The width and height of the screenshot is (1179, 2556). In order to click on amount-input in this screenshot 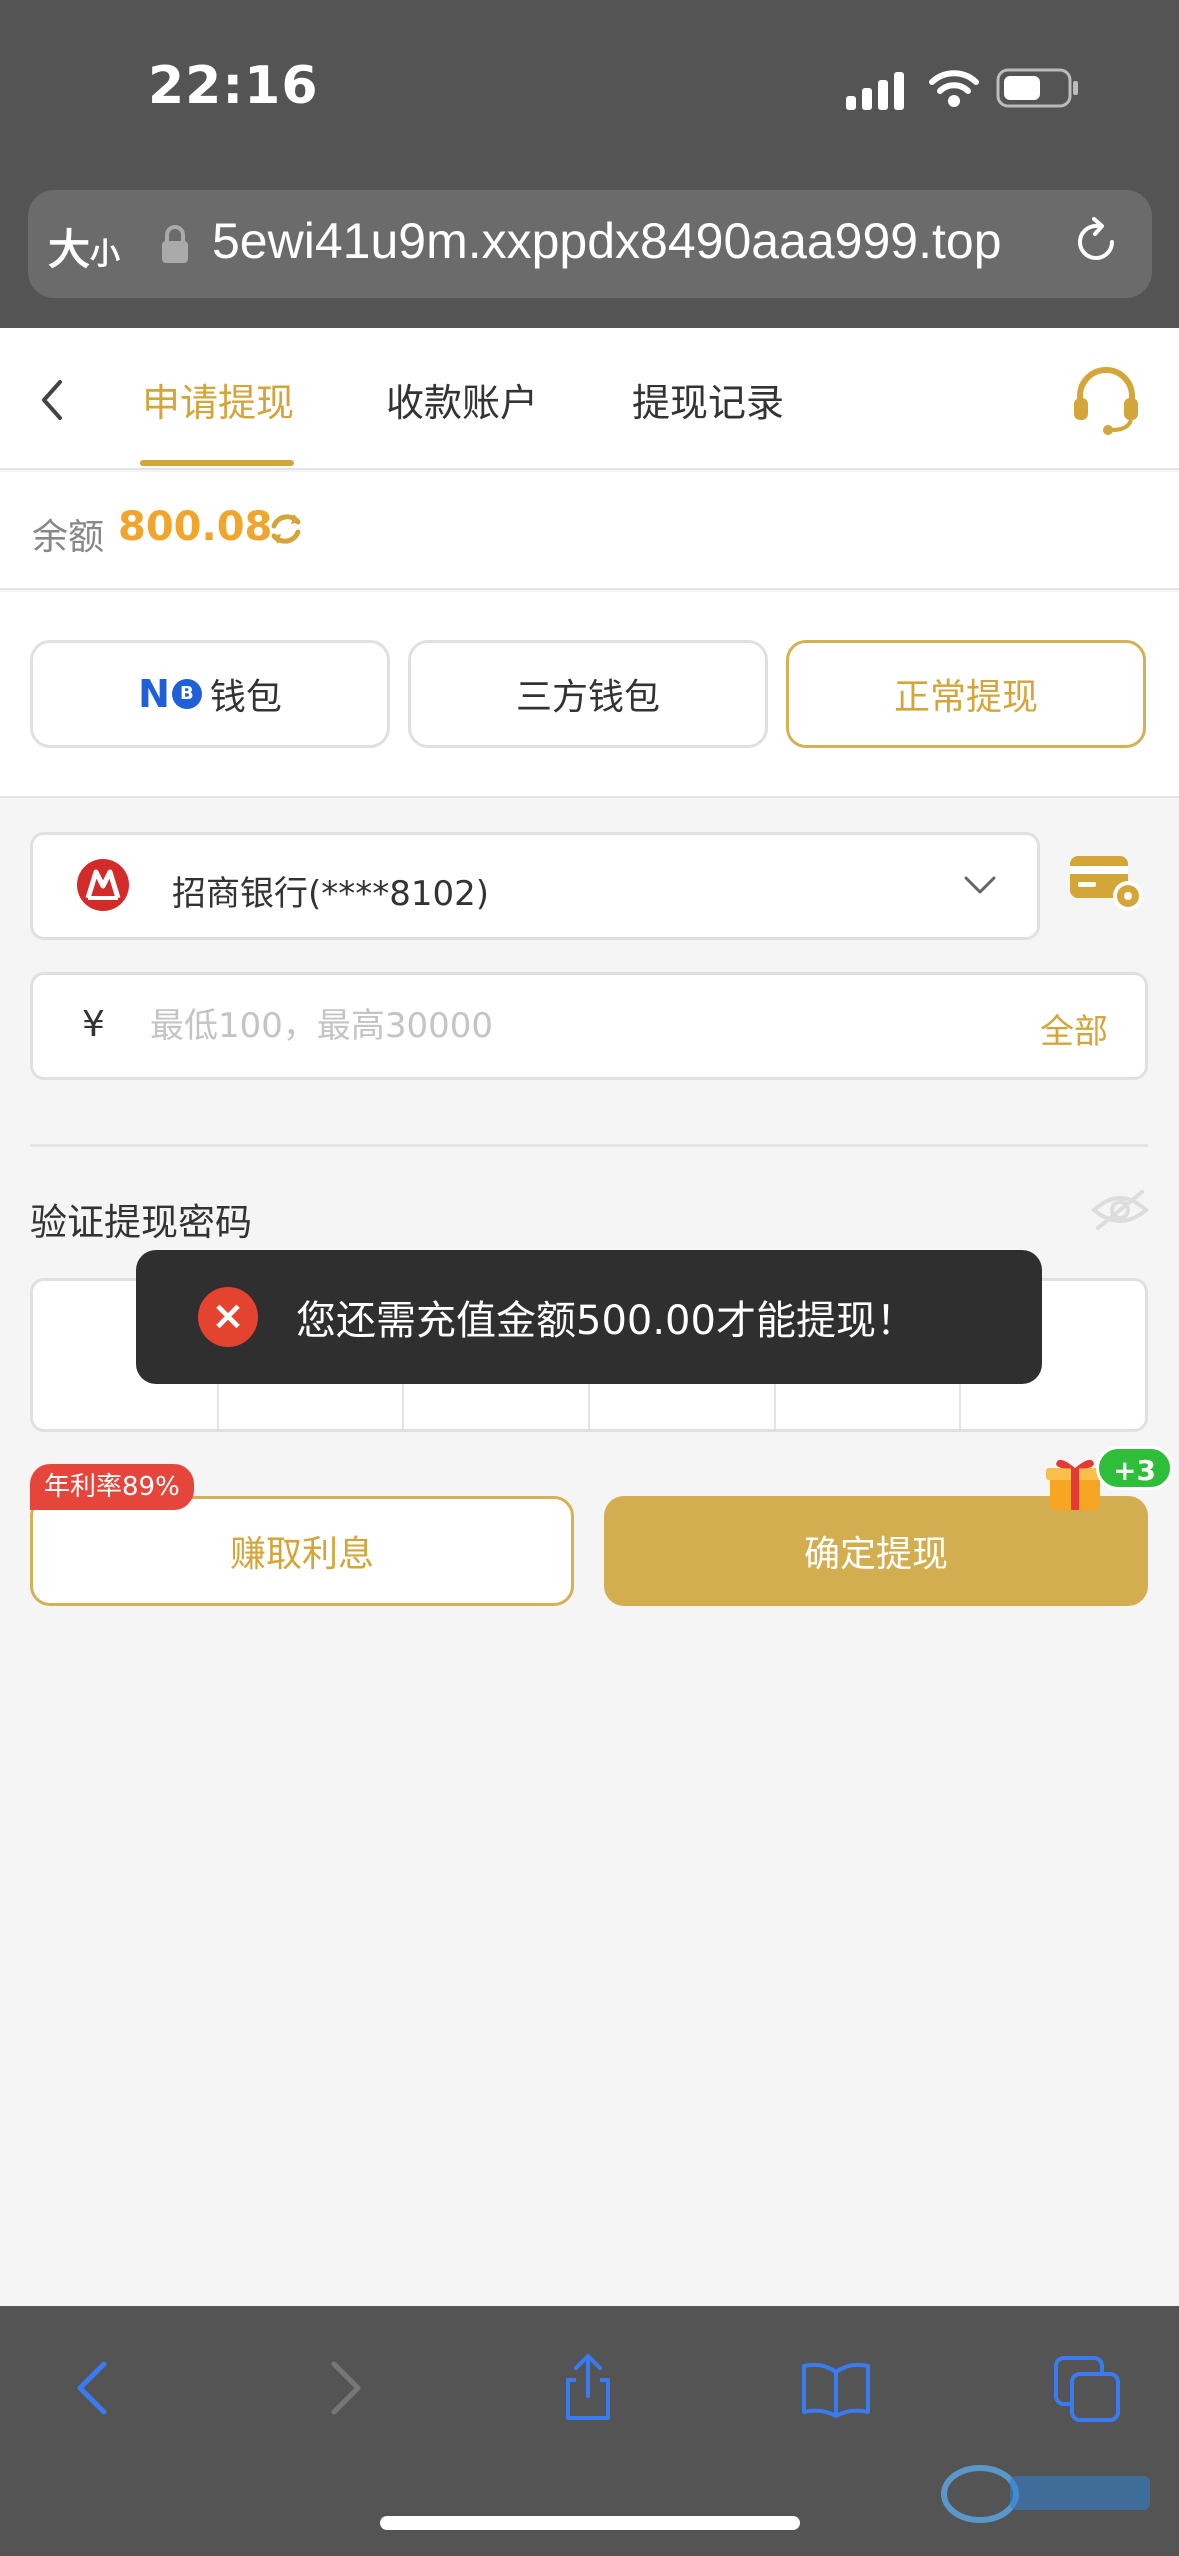, I will do `click(550, 1026)`.